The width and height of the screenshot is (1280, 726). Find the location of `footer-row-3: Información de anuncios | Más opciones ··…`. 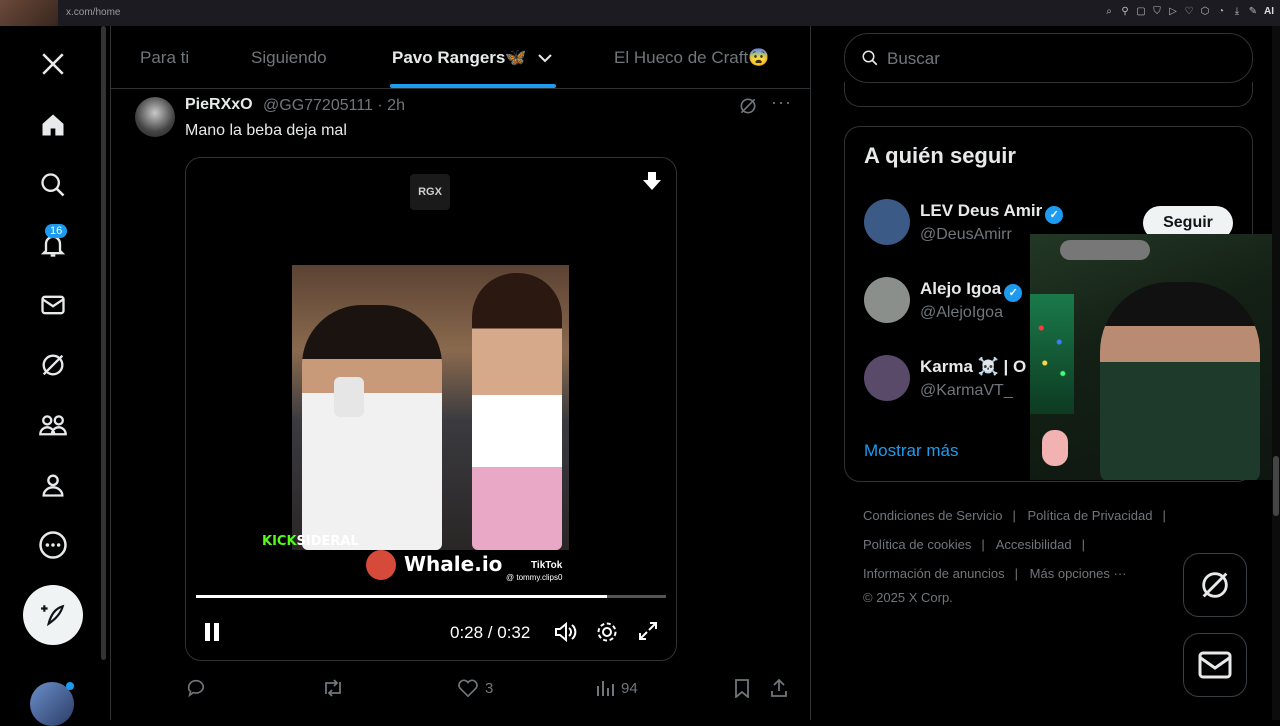

footer-row-3: Información de anuncios | Más opciones ··… is located at coordinates (995, 573).